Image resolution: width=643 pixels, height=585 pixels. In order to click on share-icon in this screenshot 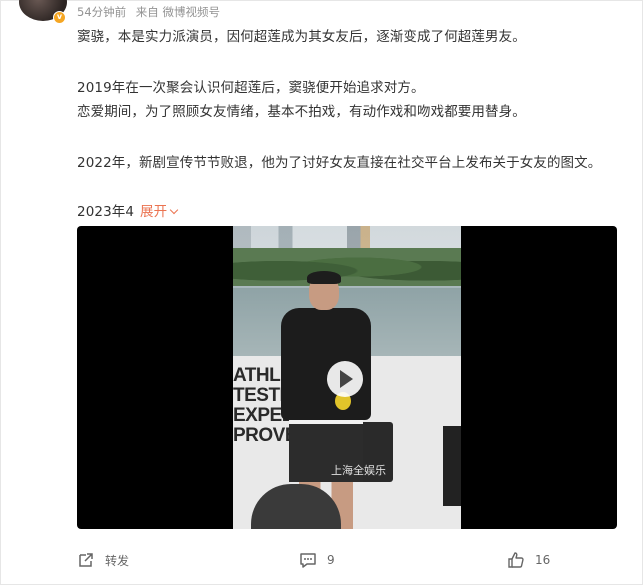, I will do `click(86, 560)`.